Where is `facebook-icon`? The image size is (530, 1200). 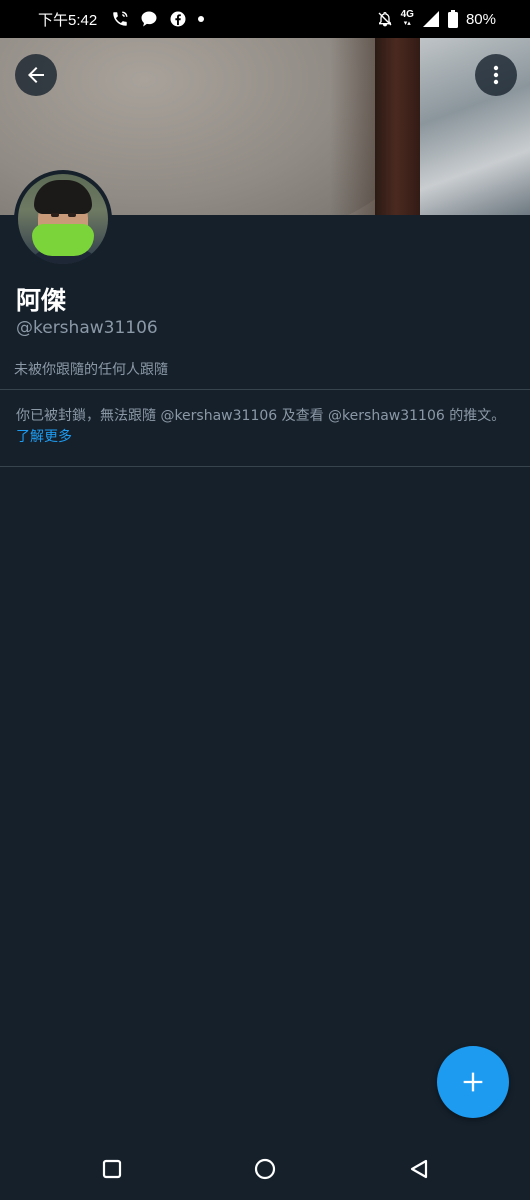
facebook-icon is located at coordinates (178, 19).